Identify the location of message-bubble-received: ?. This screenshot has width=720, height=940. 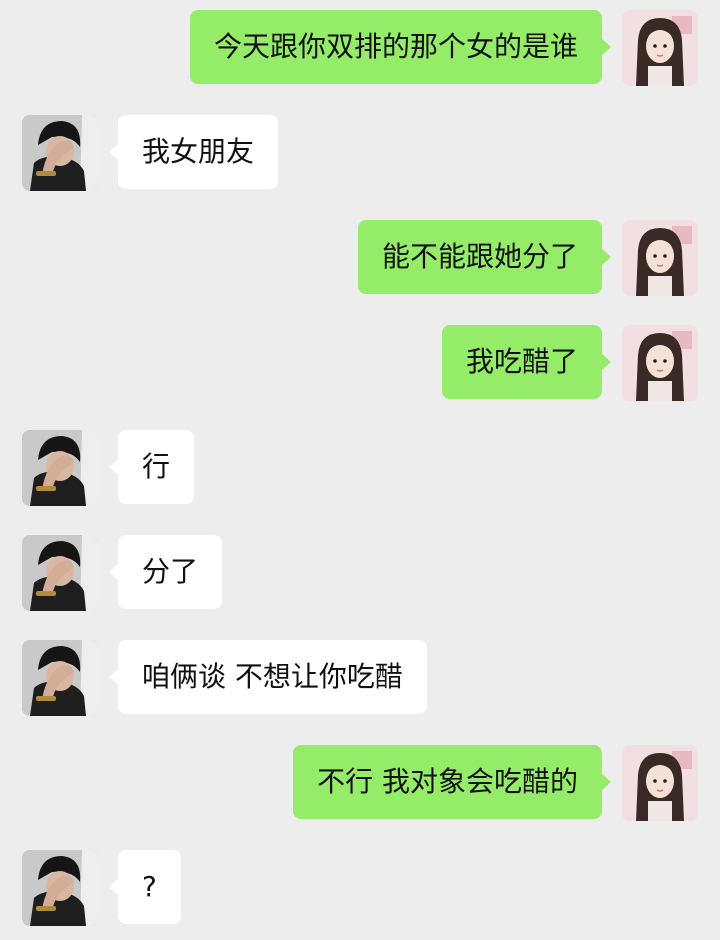
(145, 887).